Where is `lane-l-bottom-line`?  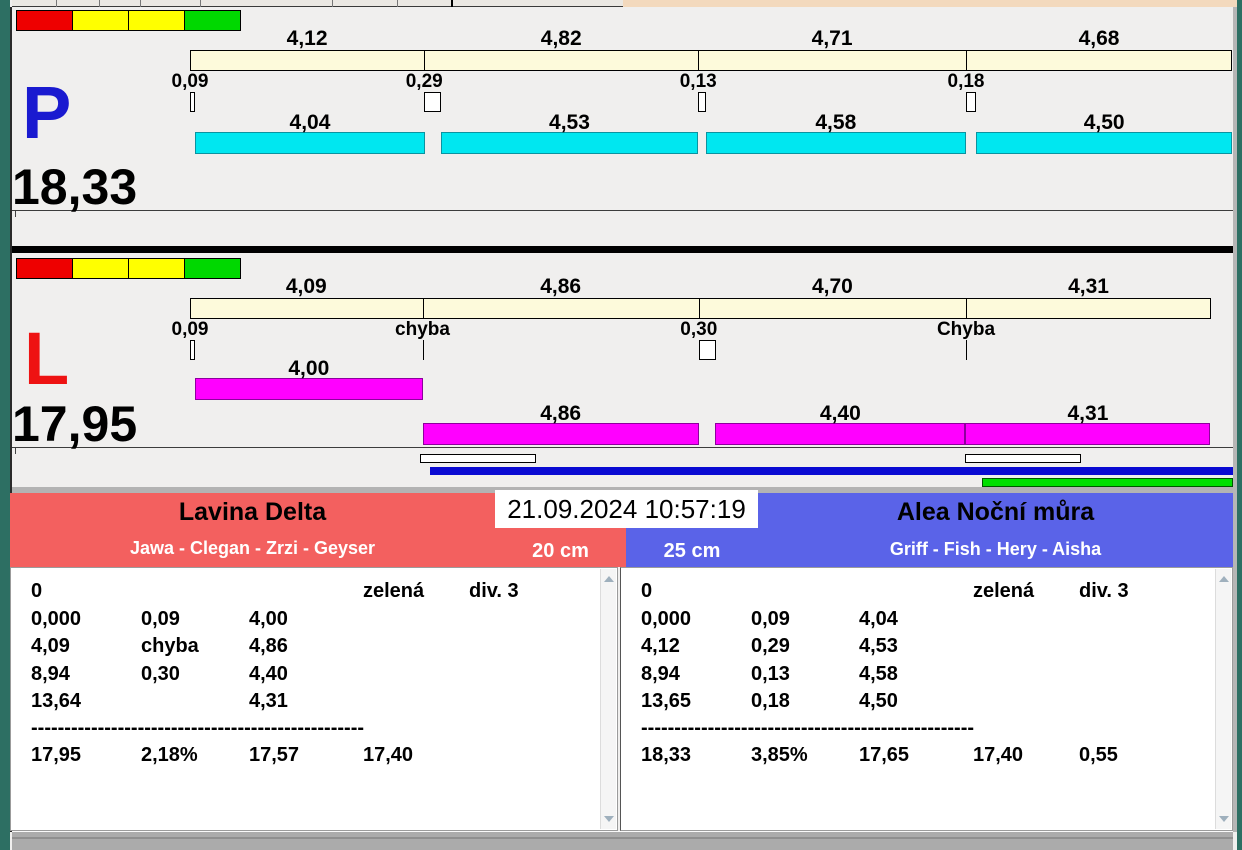 lane-l-bottom-line is located at coordinates (622, 447).